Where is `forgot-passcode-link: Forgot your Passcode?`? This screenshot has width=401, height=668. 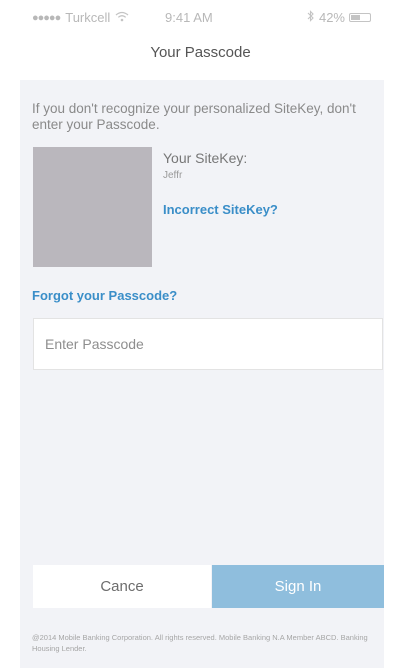
forgot-passcode-link: Forgot your Passcode? is located at coordinates (104, 295).